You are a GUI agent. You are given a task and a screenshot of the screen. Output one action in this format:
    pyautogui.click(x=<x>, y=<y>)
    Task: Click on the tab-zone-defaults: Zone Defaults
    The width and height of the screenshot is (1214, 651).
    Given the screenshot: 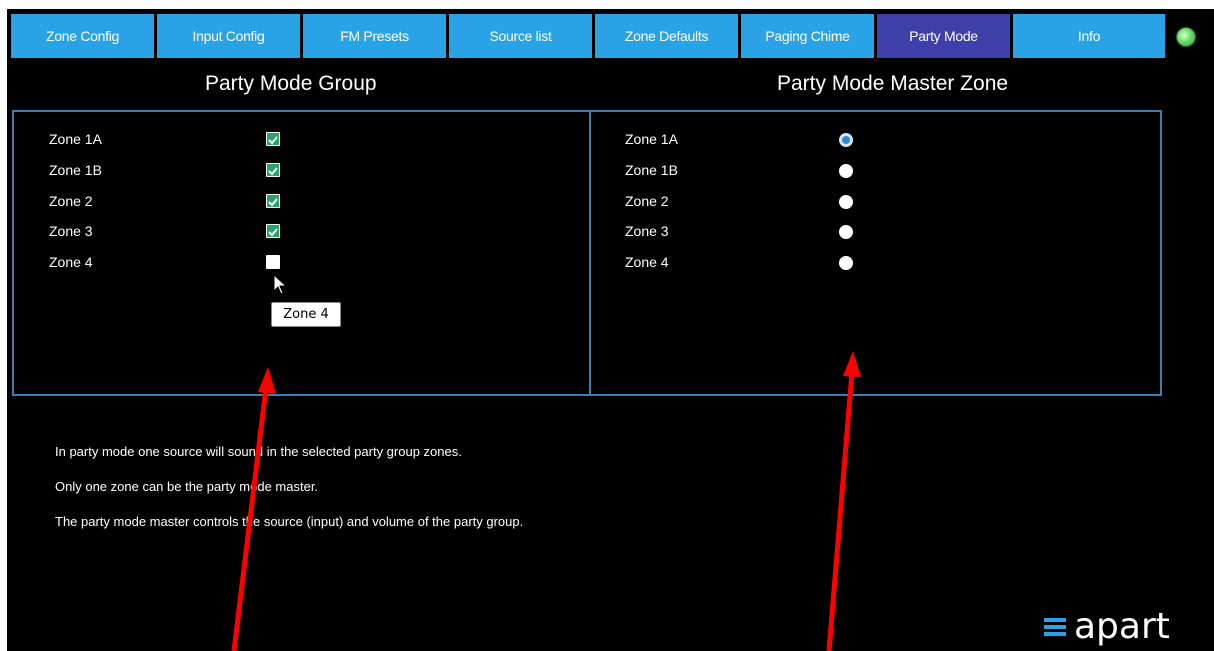 What is the action you would take?
    pyautogui.click(x=666, y=36)
    